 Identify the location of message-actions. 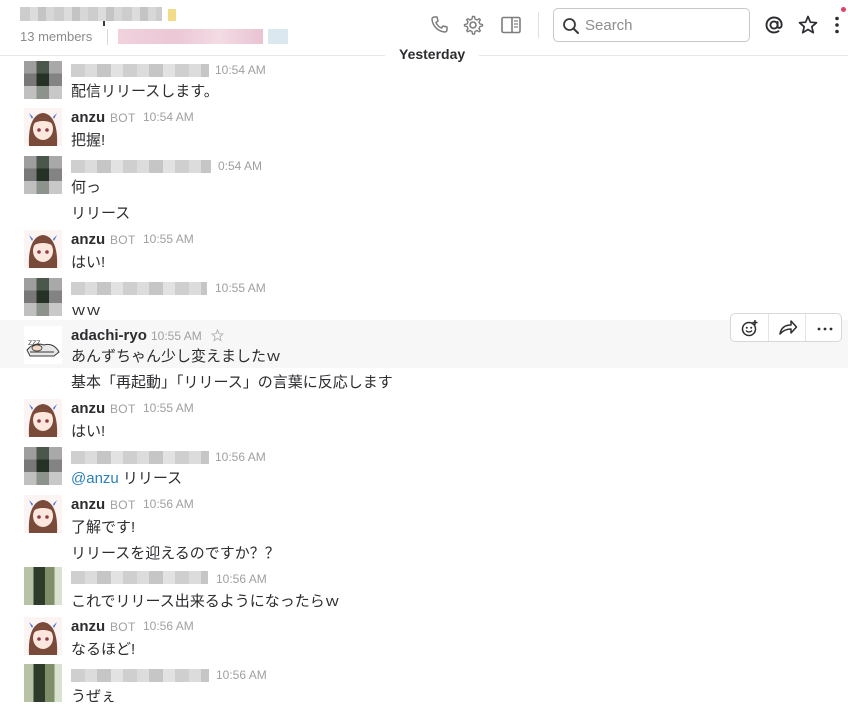
(786, 327).